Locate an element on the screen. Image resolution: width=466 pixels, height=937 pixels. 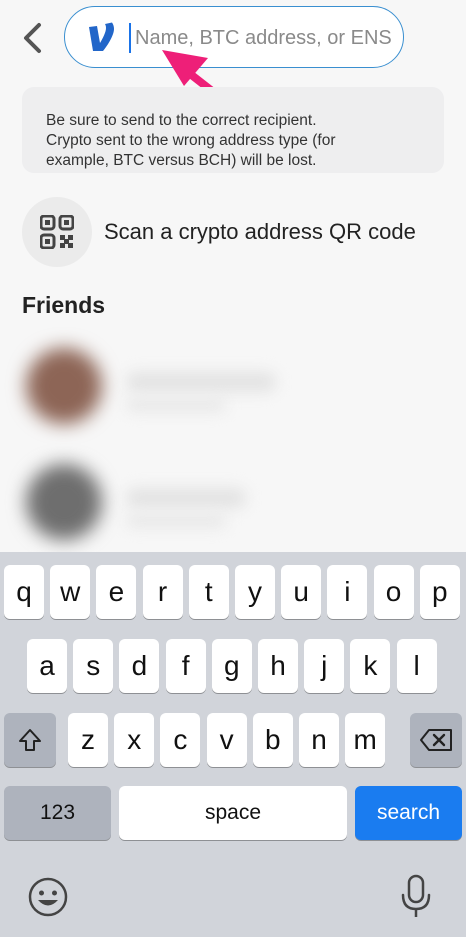
qr-code-icon is located at coordinates (57, 232).